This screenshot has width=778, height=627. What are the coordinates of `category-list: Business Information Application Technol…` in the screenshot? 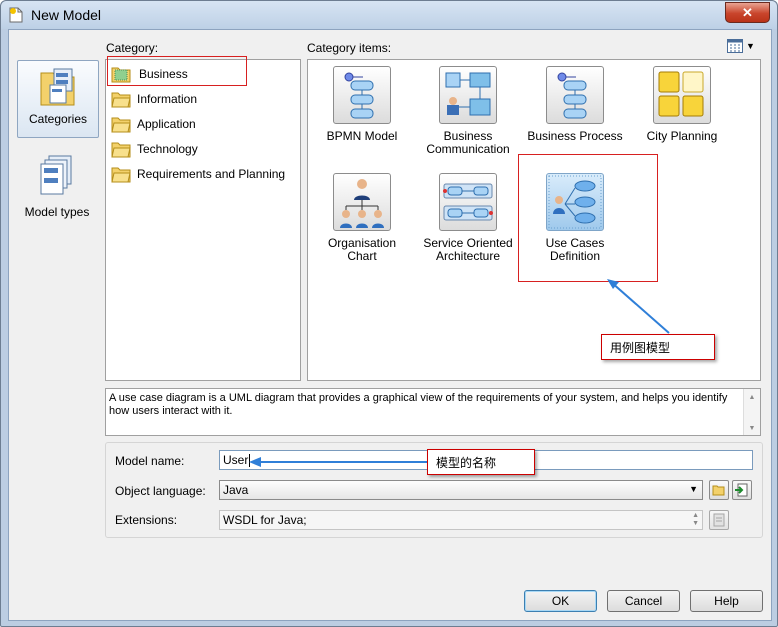 It's located at (203, 220).